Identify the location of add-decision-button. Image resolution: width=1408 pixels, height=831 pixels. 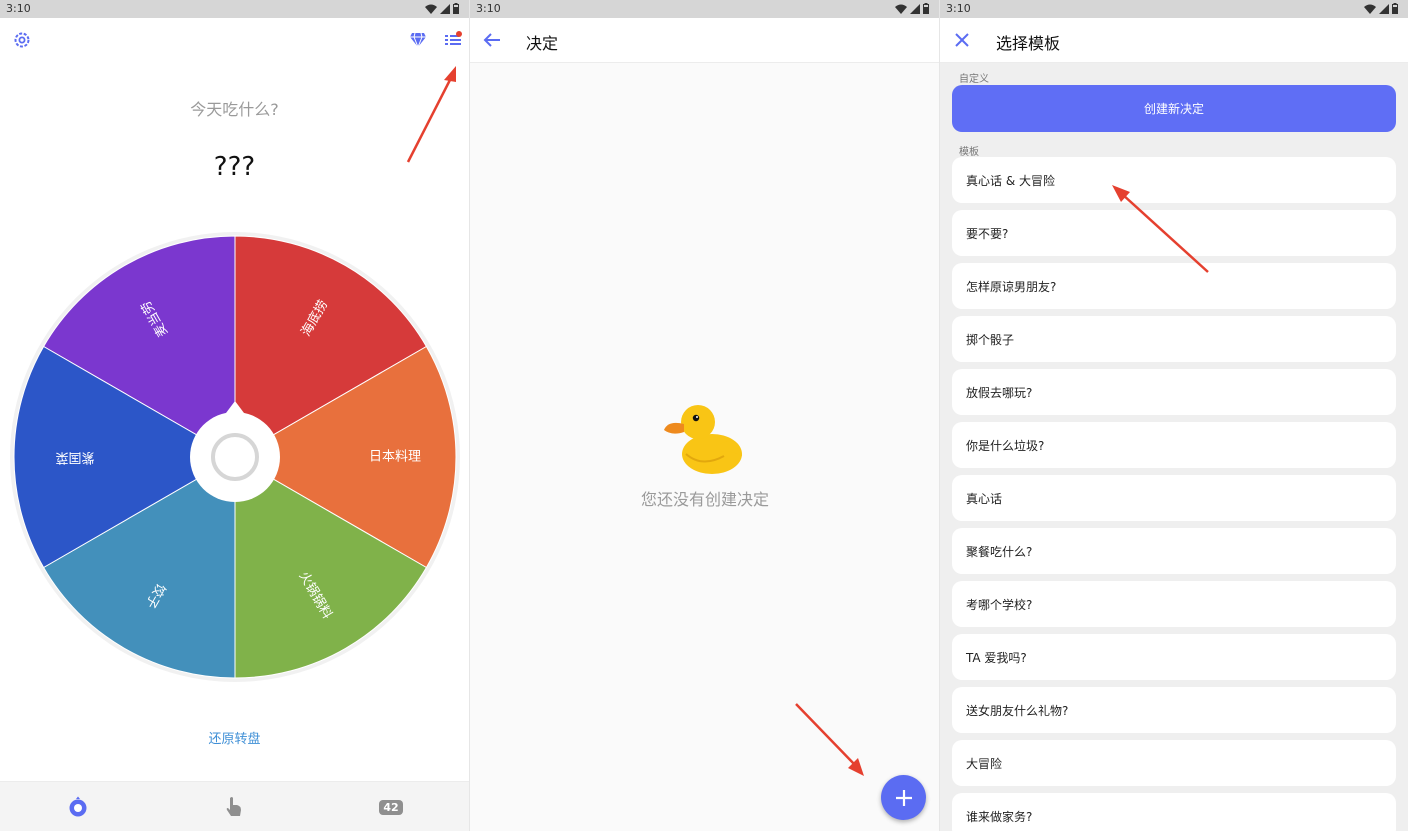
(903, 797).